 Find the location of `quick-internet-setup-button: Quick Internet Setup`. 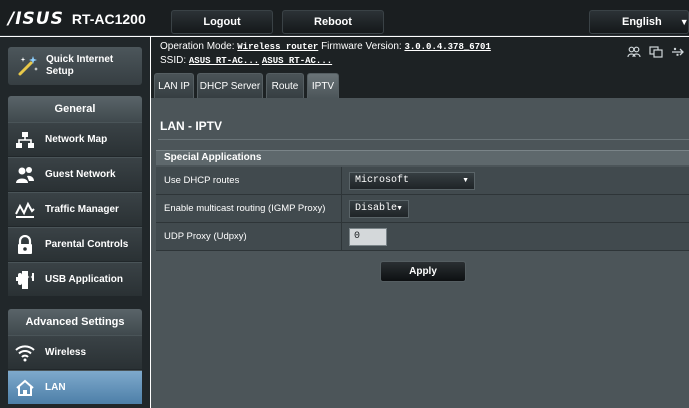

quick-internet-setup-button: Quick Internet Setup is located at coordinates (75, 66).